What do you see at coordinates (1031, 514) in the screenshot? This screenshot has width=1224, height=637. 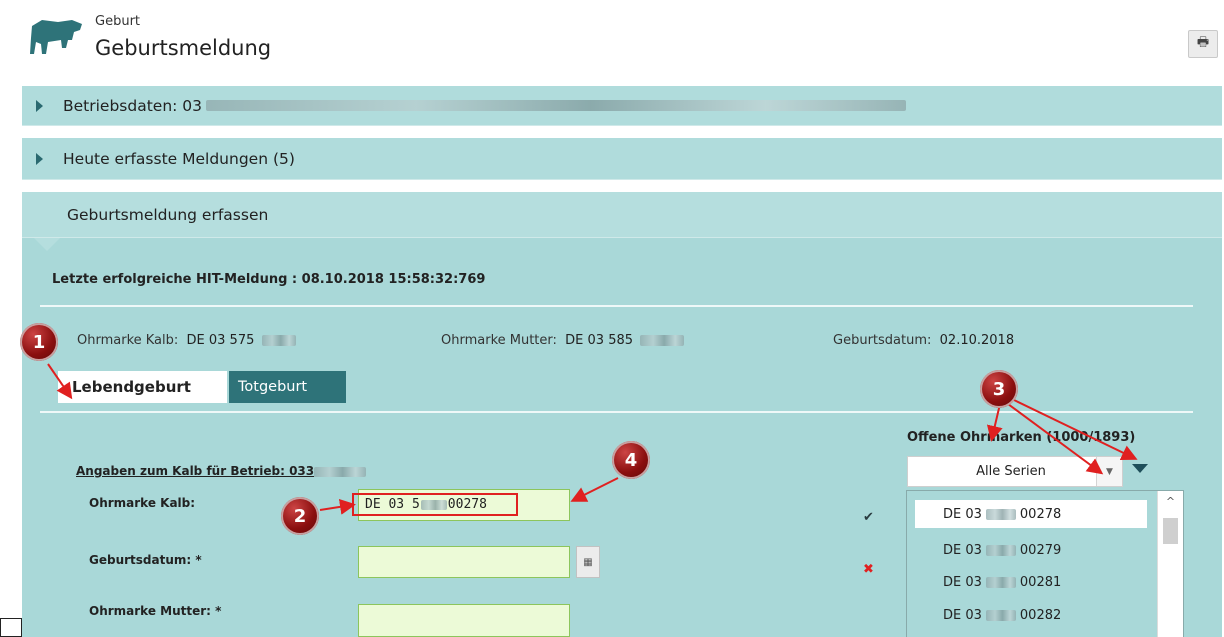 I see `list-item: DE 03 00278` at bounding box center [1031, 514].